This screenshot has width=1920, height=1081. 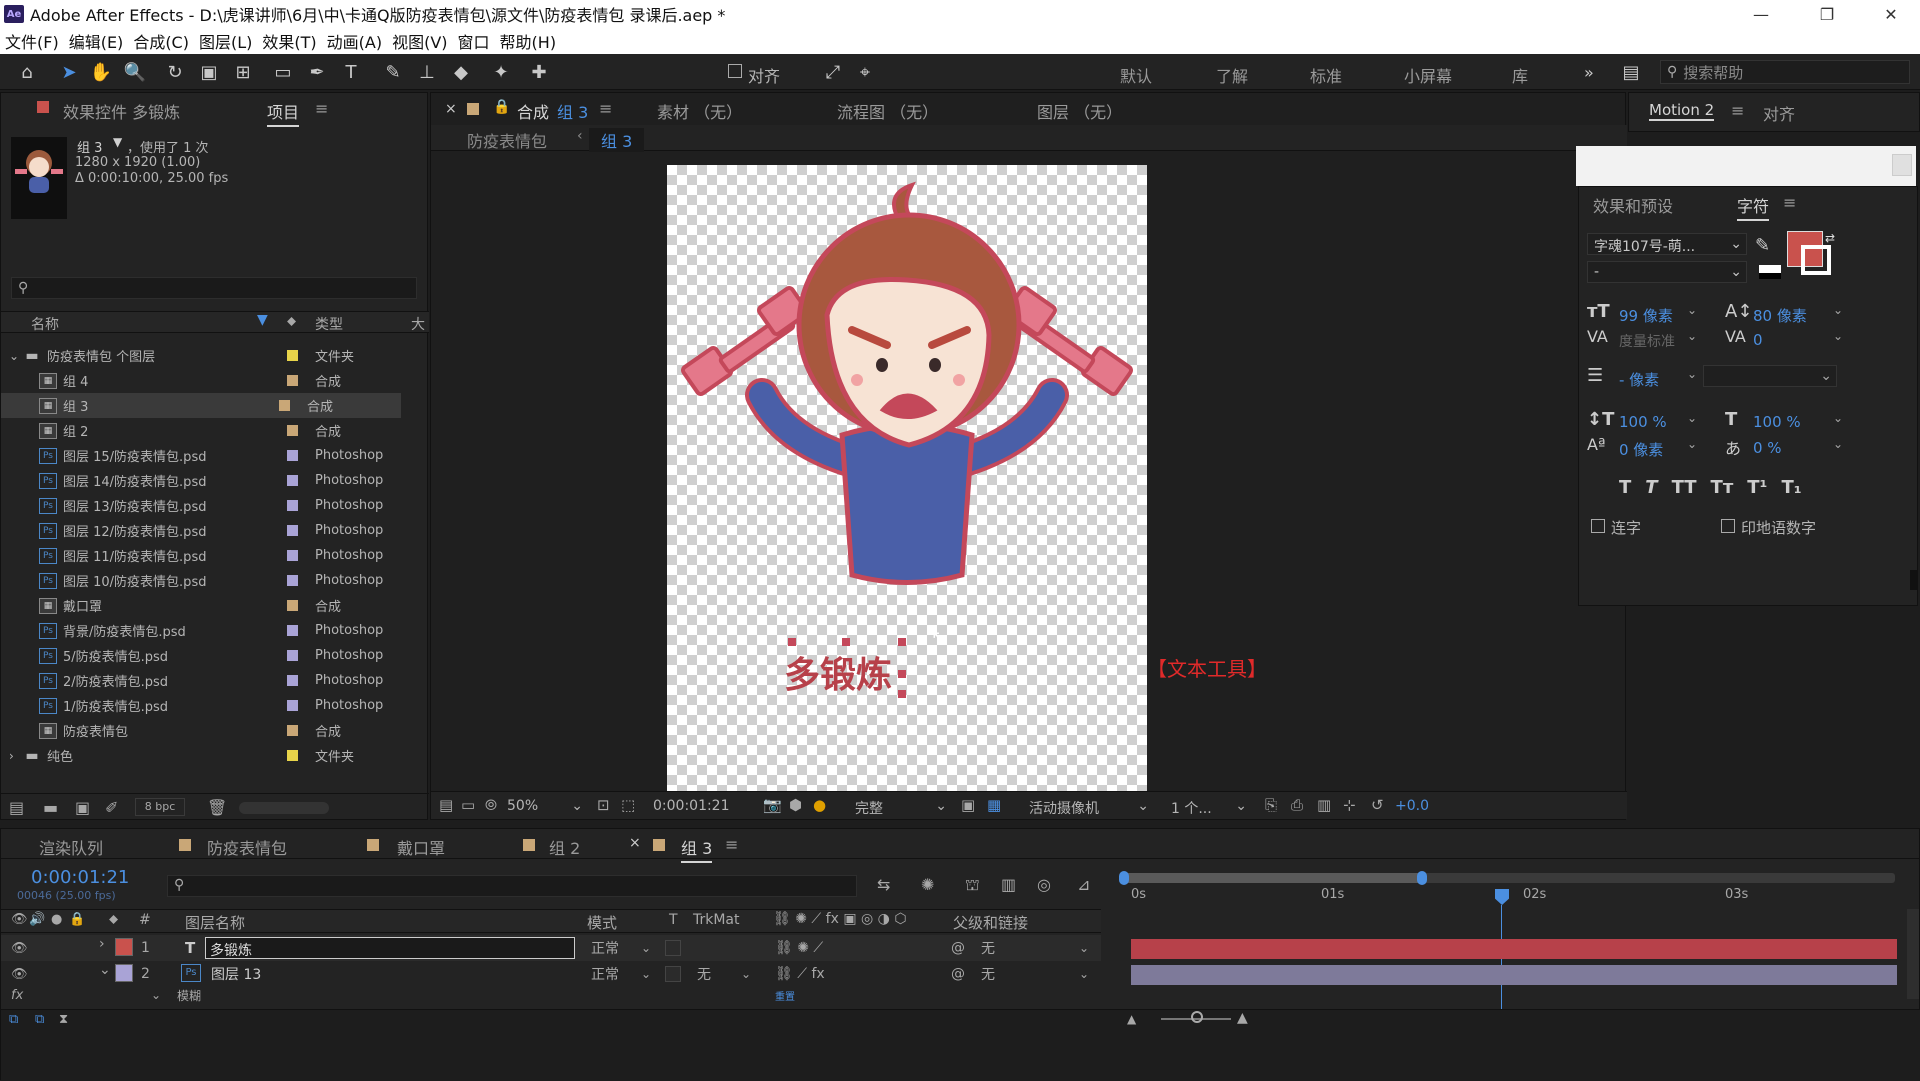 I want to click on selection-tool-icon: ➤, so click(x=69, y=72).